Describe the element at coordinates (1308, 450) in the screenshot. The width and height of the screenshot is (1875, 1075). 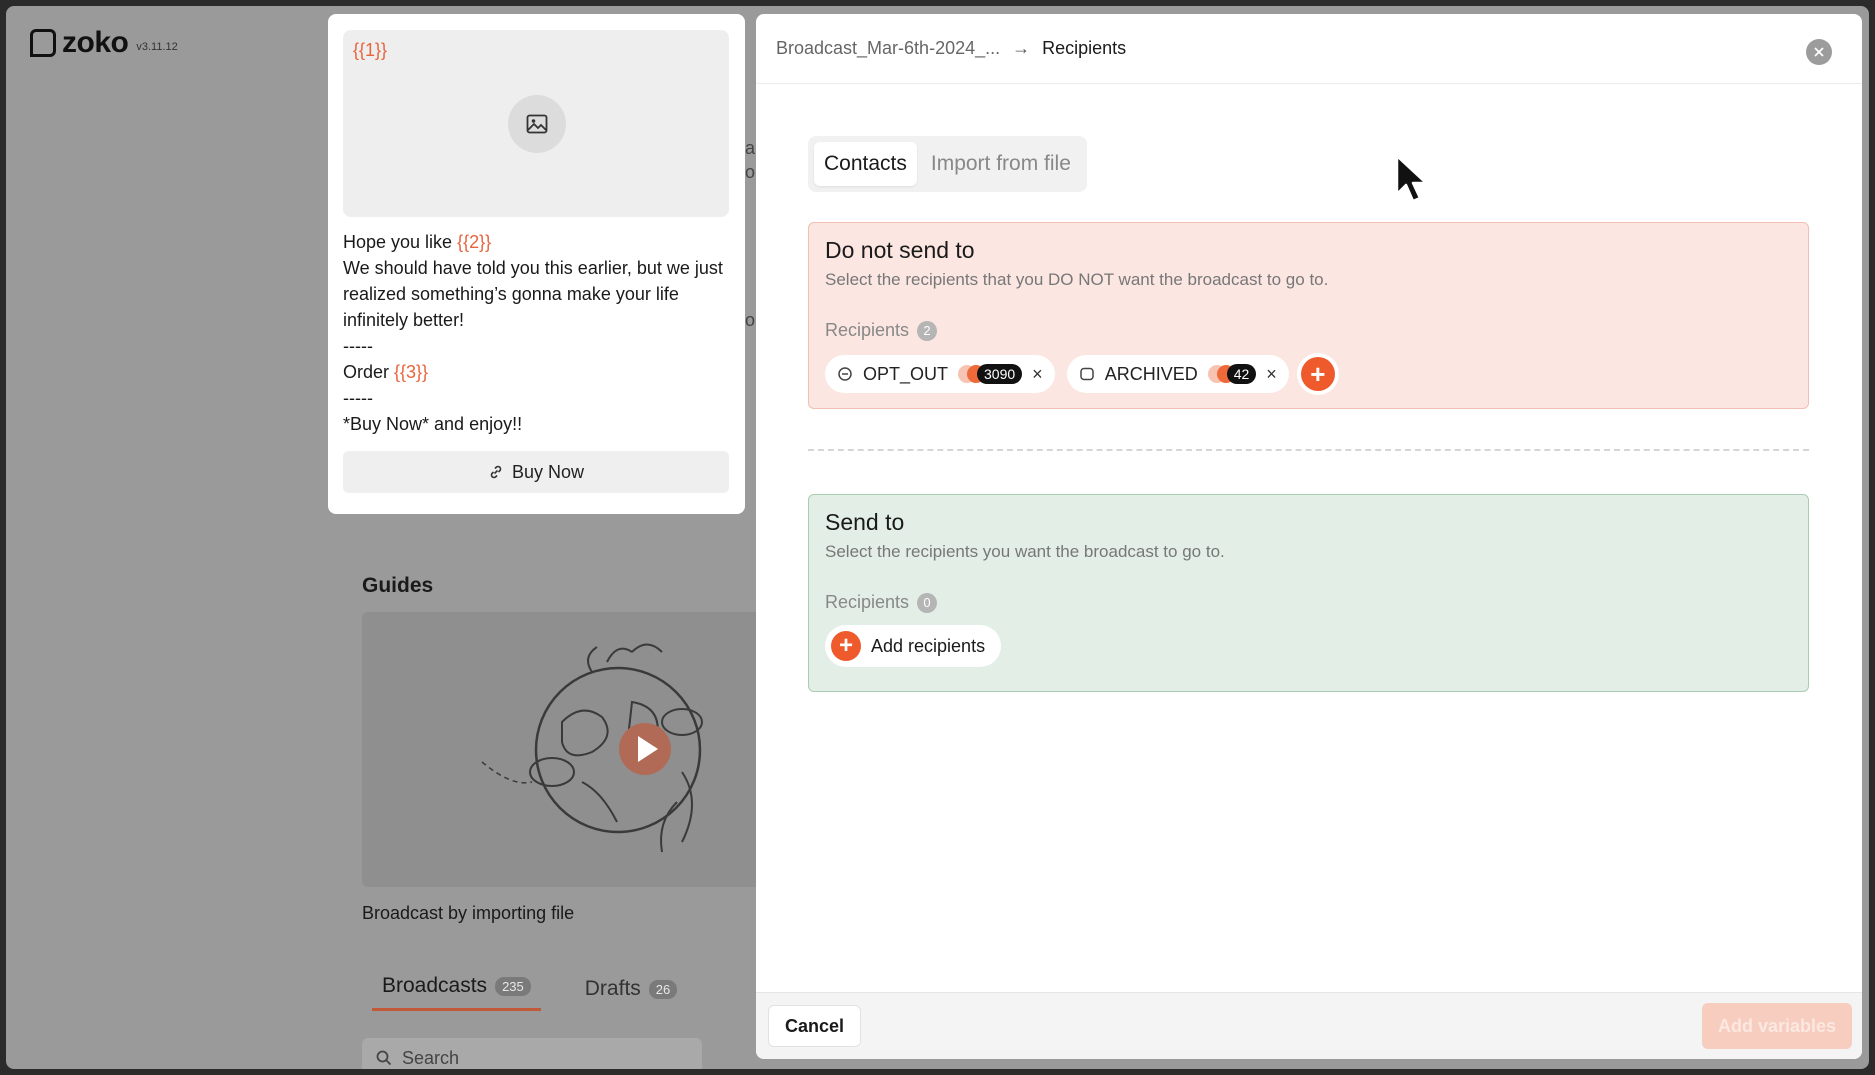
I see `section-divider` at that location.